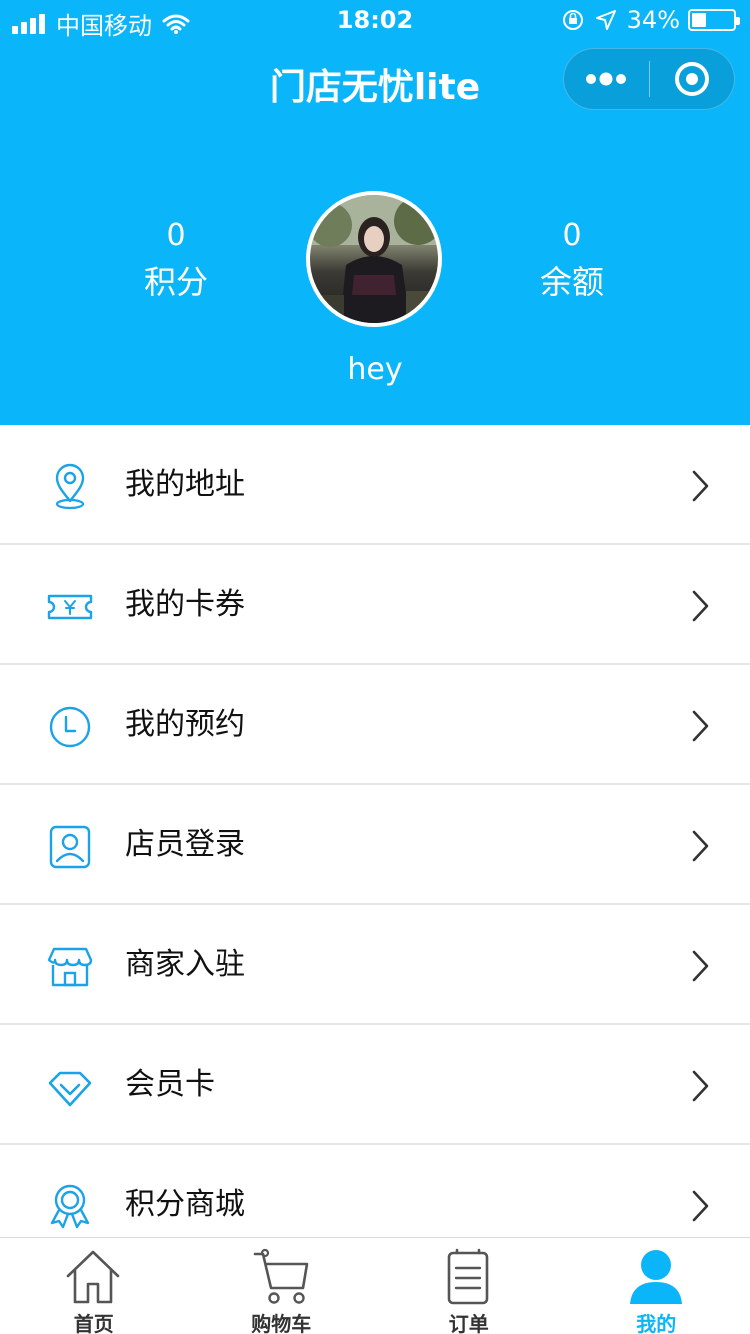  I want to click on tab-home: 首页, so click(94, 1286).